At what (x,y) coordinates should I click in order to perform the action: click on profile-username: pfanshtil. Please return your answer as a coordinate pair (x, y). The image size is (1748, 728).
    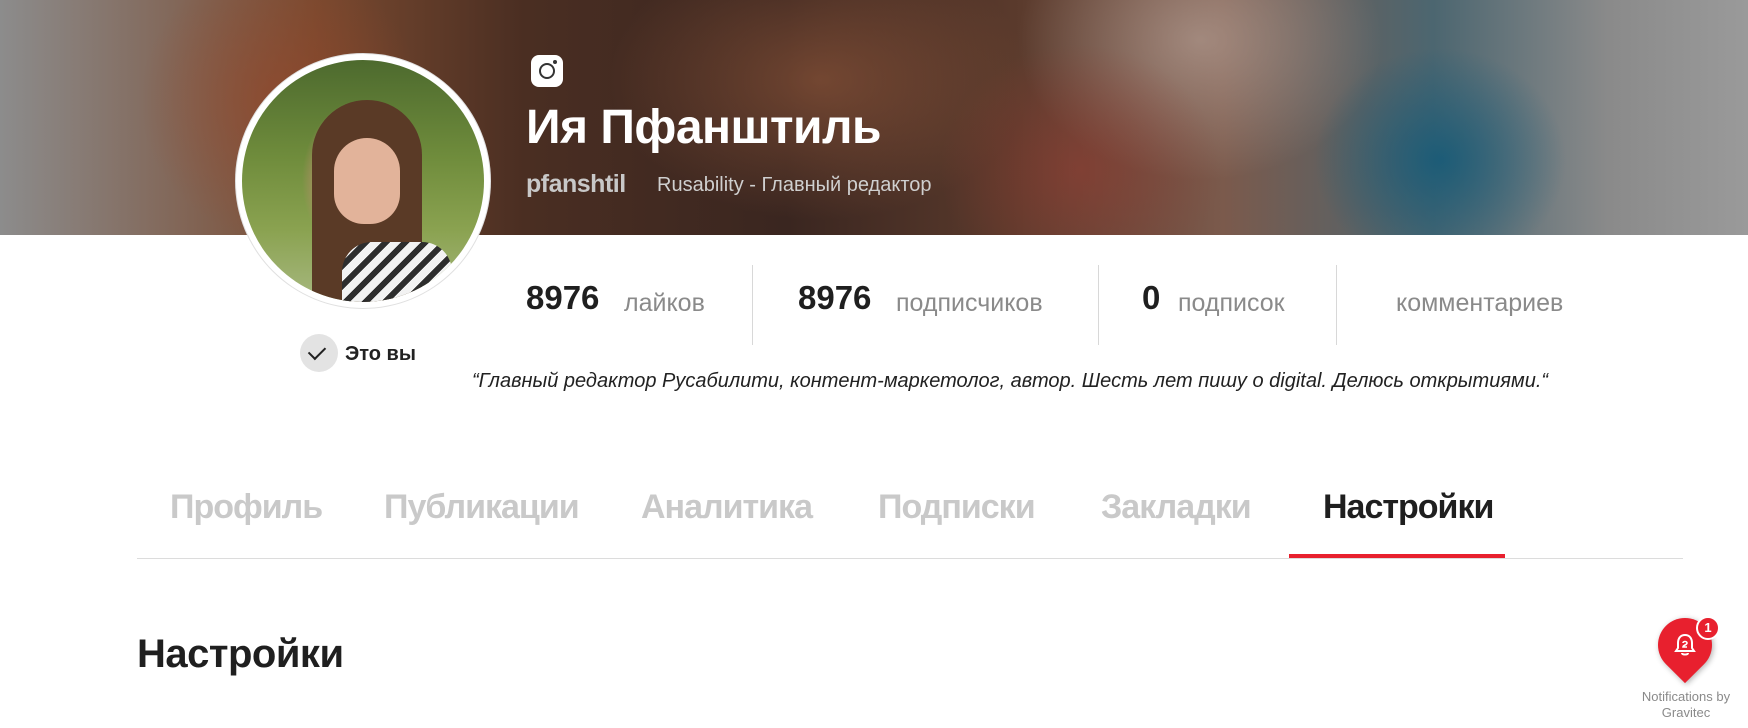
    Looking at the image, I should click on (576, 184).